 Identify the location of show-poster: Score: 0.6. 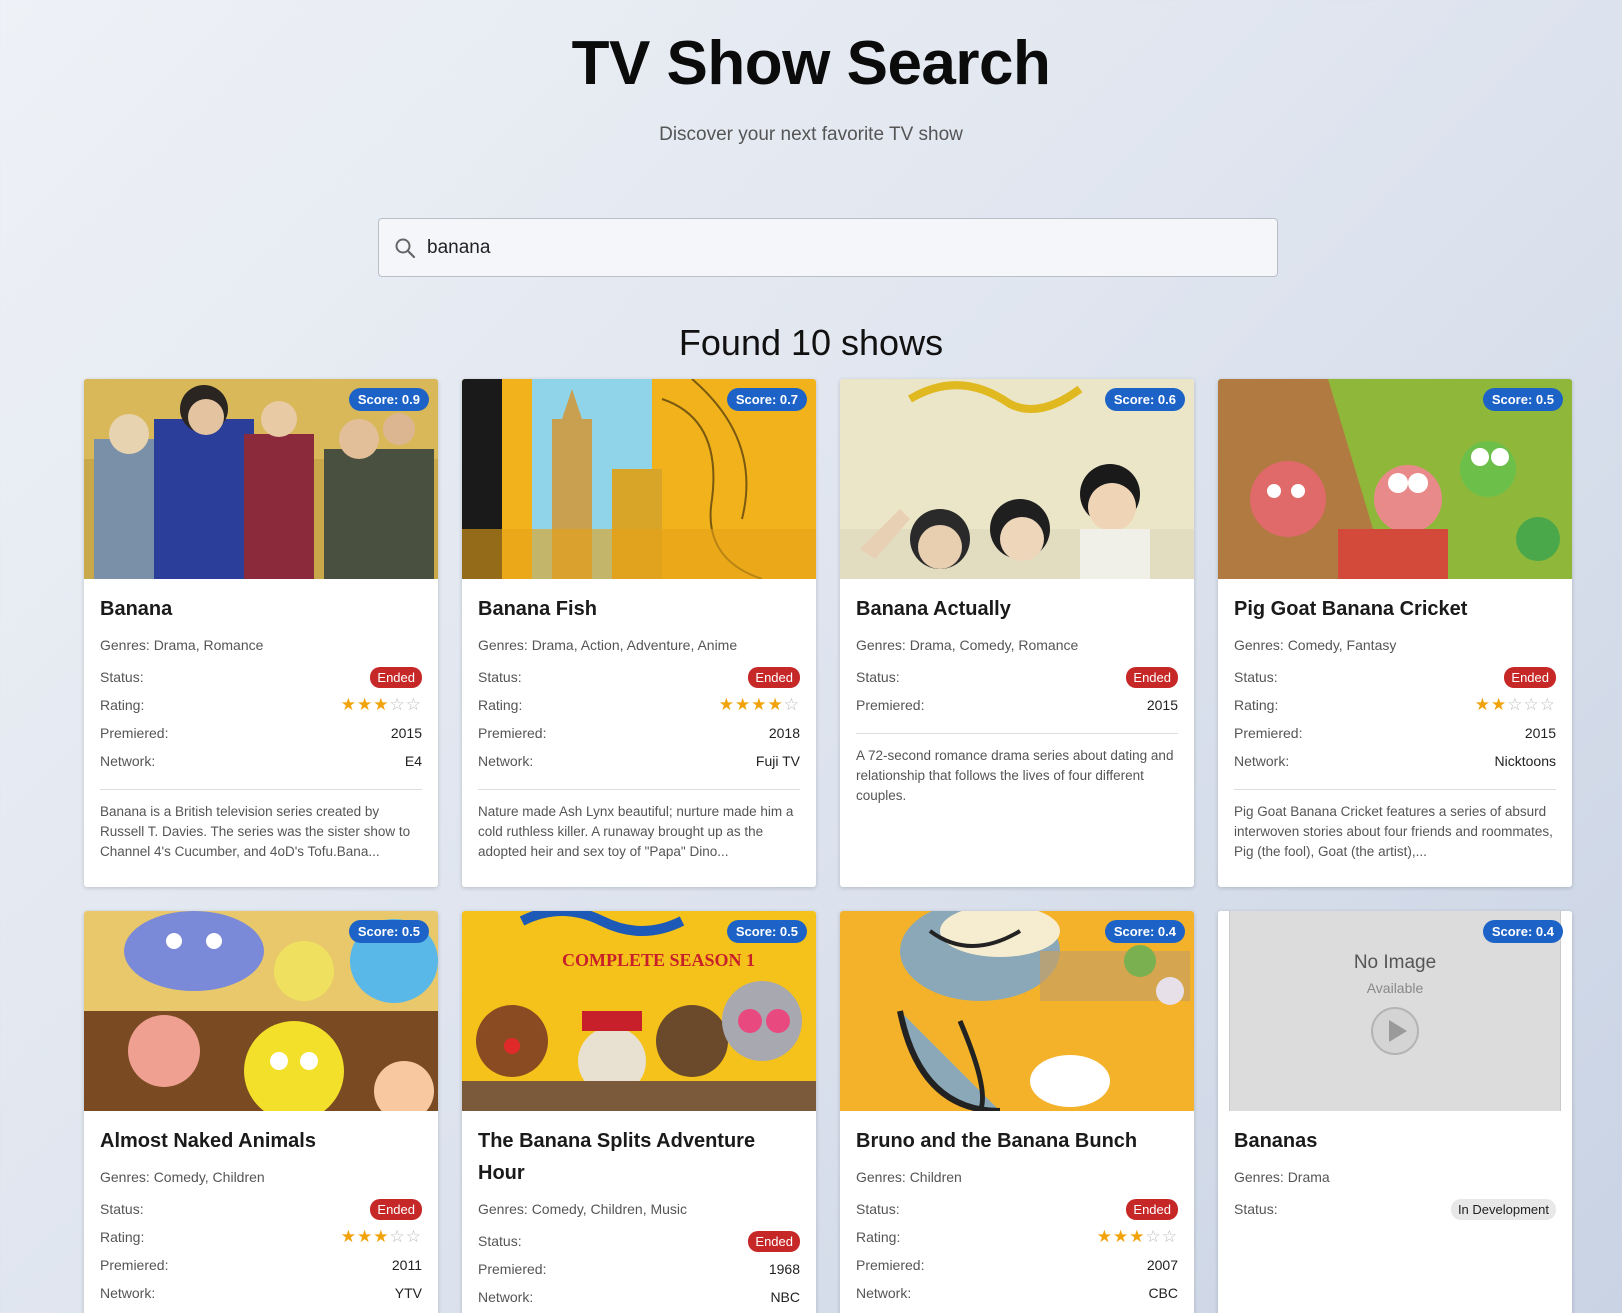
(1017, 479).